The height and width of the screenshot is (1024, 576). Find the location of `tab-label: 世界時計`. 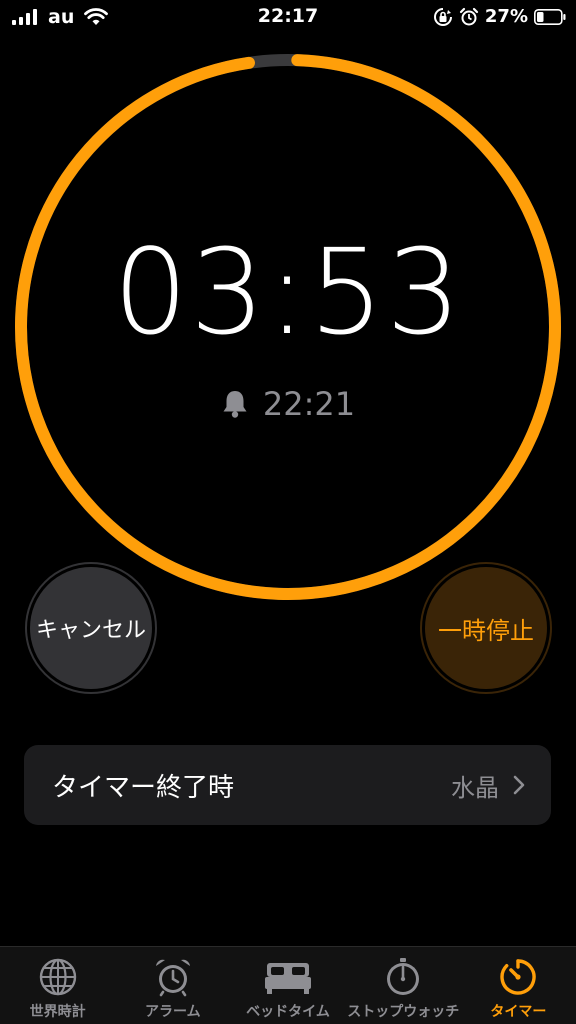

tab-label: 世界時計 is located at coordinates (57, 1012).